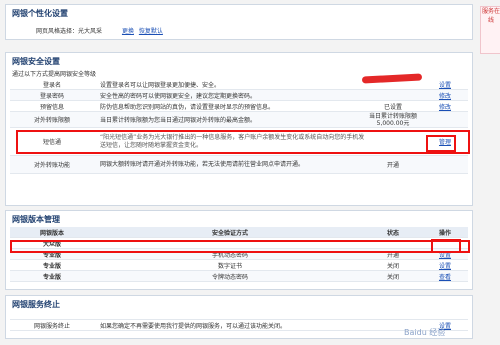 This screenshot has height=345, width=500. What do you see at coordinates (445, 265) in the screenshot?
I see `set-certificate-link: 设置` at bounding box center [445, 265].